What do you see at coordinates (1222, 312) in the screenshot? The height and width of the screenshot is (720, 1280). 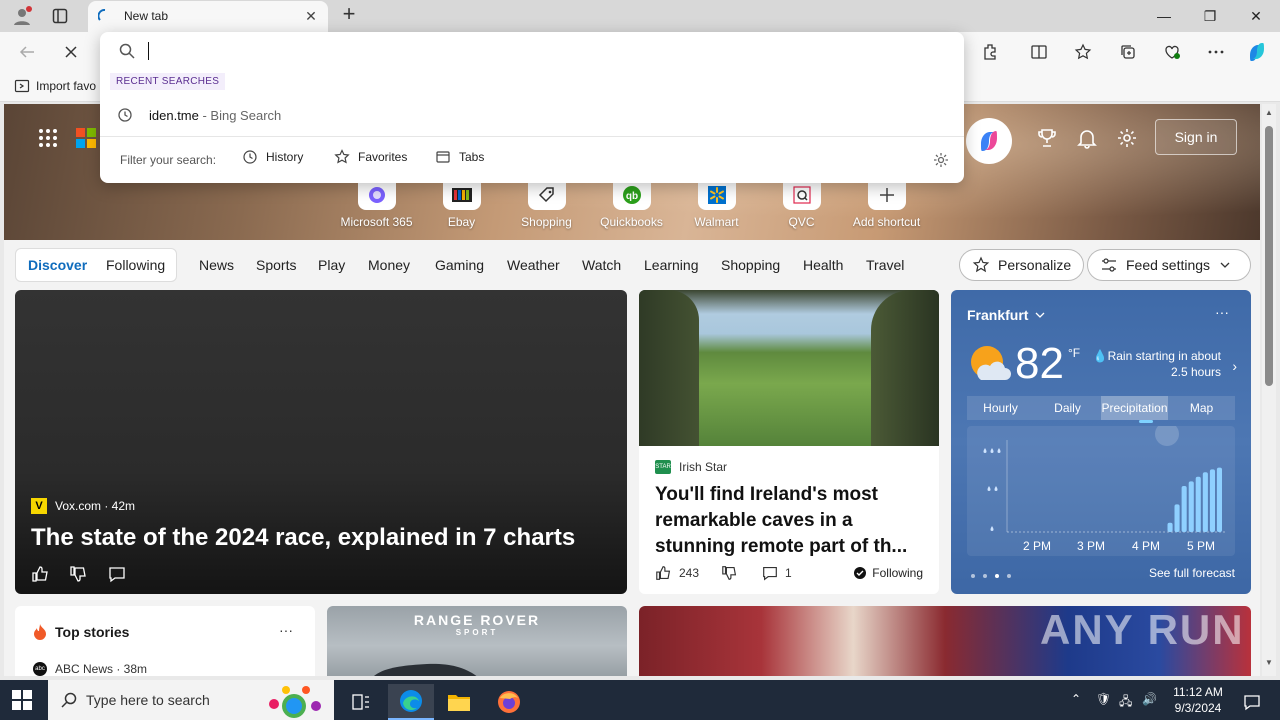 I see `weather-more-icon: ···` at bounding box center [1222, 312].